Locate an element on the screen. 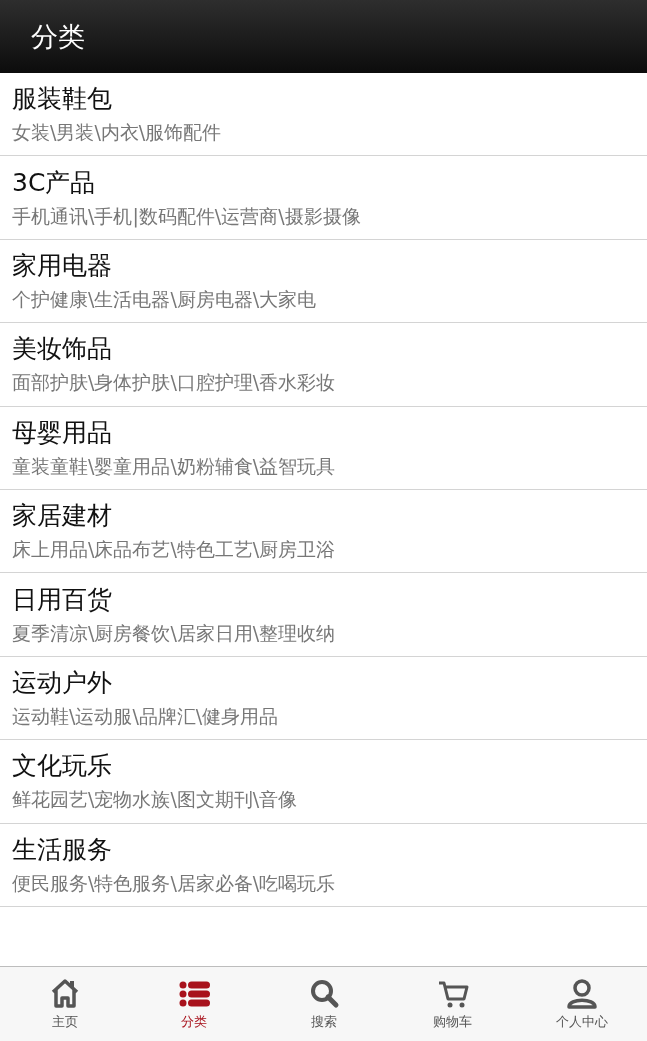 This screenshot has height=1041, width=647. category-subtitle: 手机通讯\手机|数码配件\运营商\摄影摄像 is located at coordinates (186, 216).